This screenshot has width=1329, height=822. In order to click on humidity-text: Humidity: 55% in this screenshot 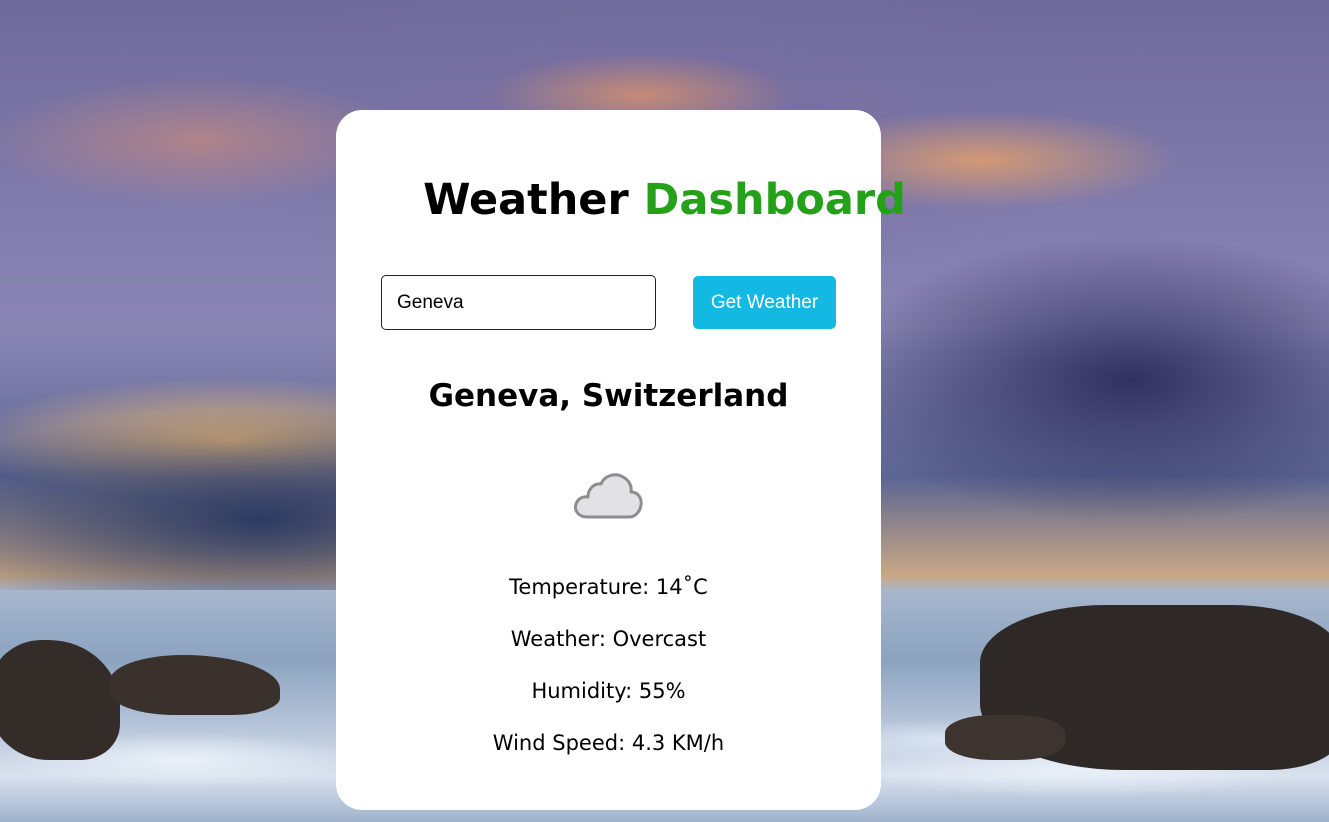, I will do `click(608, 691)`.